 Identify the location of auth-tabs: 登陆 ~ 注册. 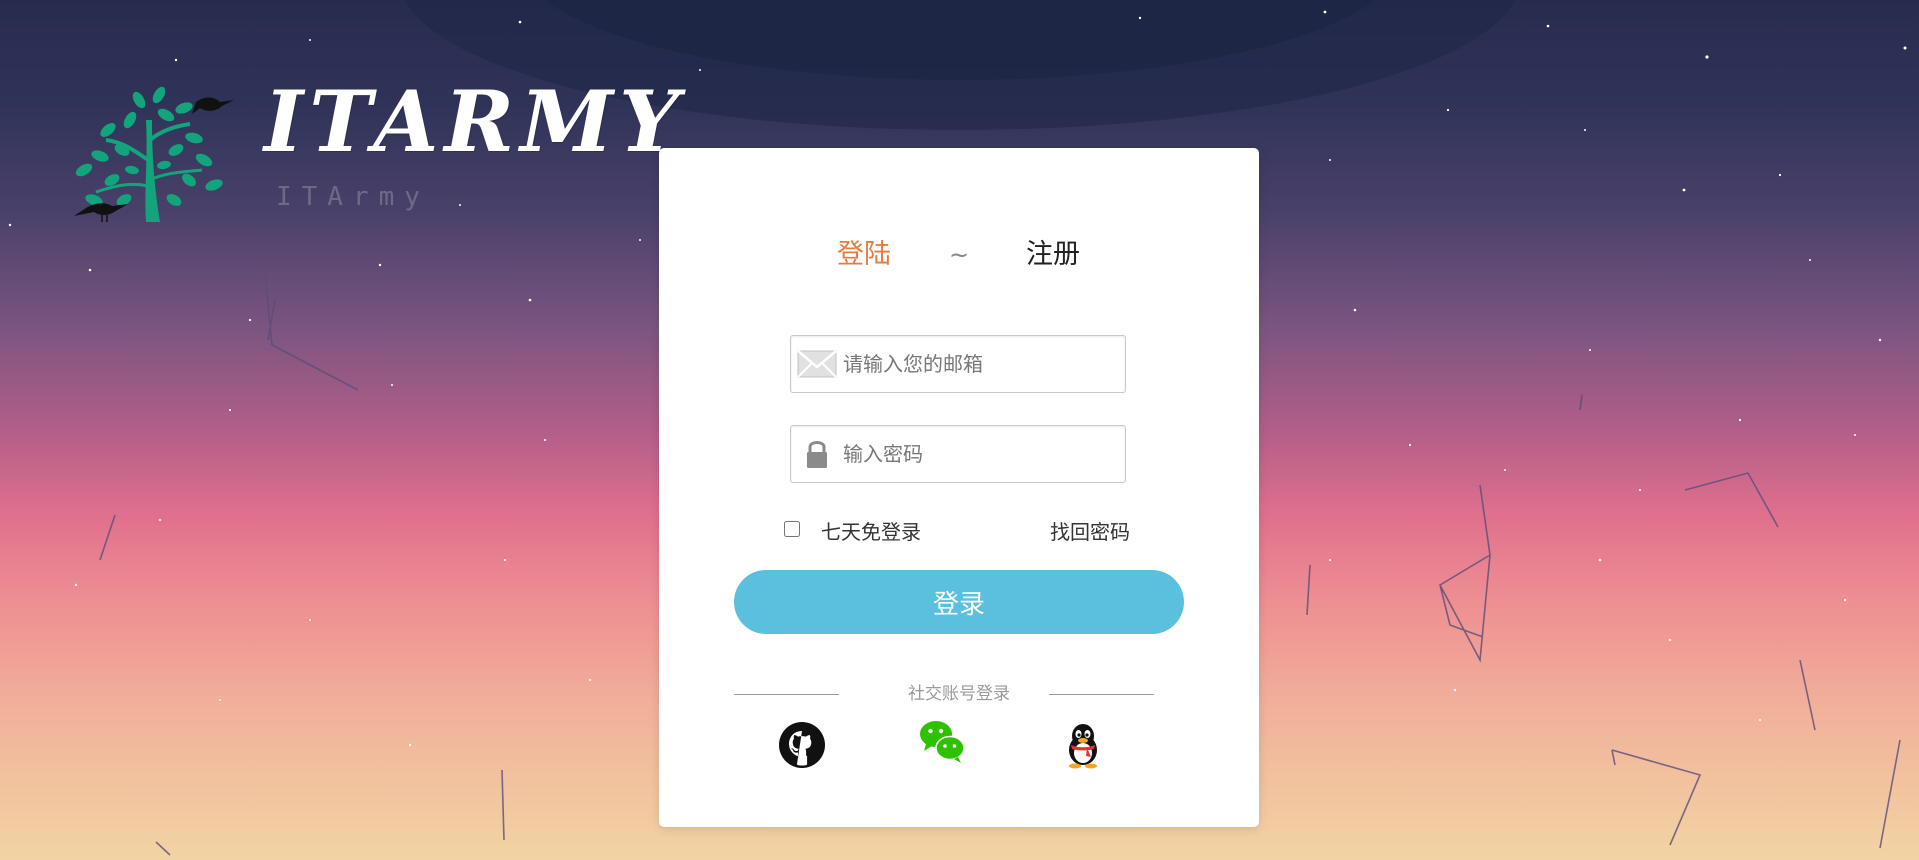
(959, 255).